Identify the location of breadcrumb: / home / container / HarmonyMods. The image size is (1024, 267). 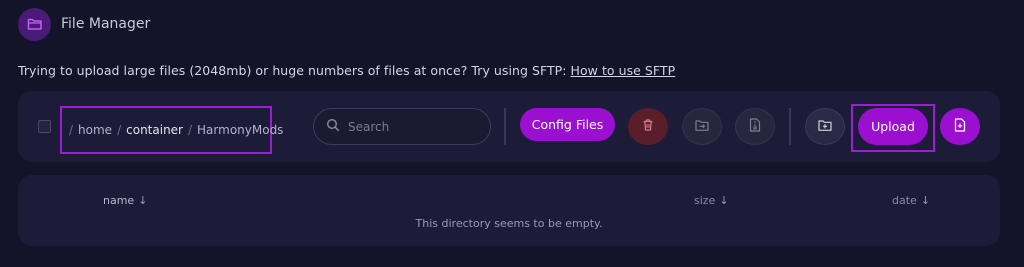
(171, 130).